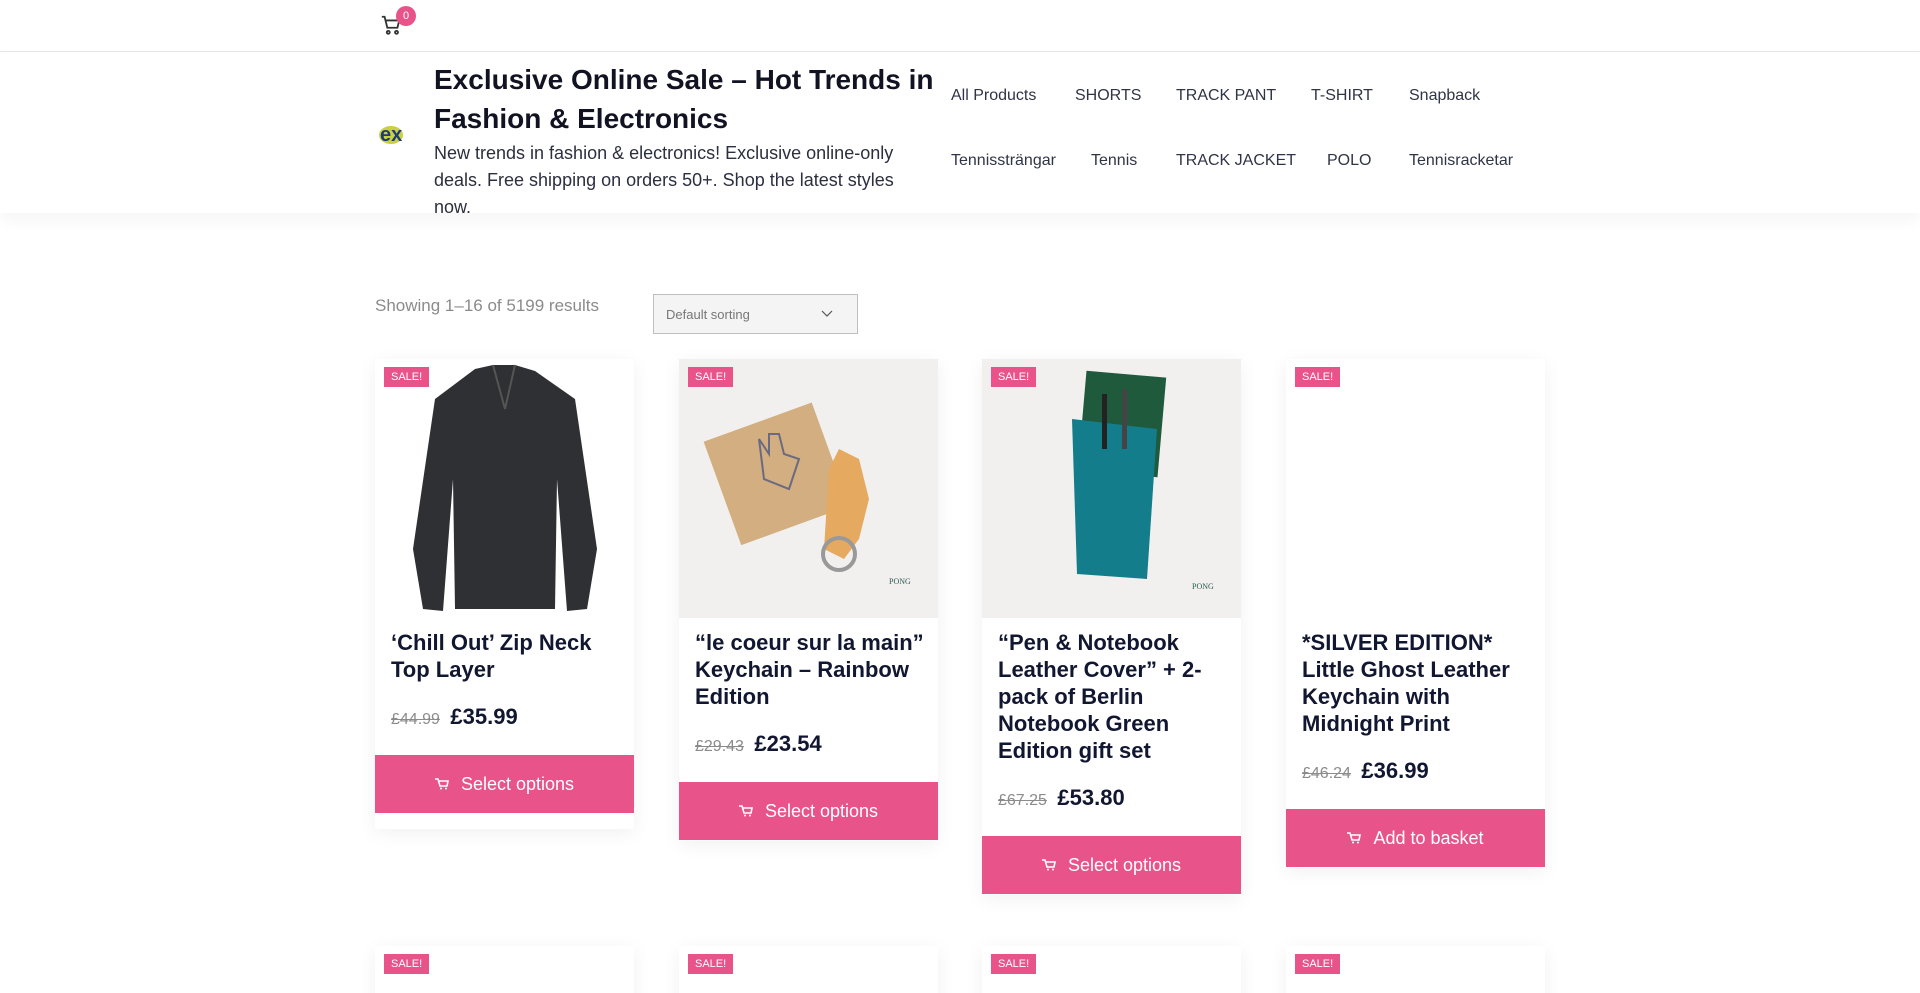 Image resolution: width=1920 pixels, height=993 pixels. I want to click on site-logo: ex, so click(399, 133).